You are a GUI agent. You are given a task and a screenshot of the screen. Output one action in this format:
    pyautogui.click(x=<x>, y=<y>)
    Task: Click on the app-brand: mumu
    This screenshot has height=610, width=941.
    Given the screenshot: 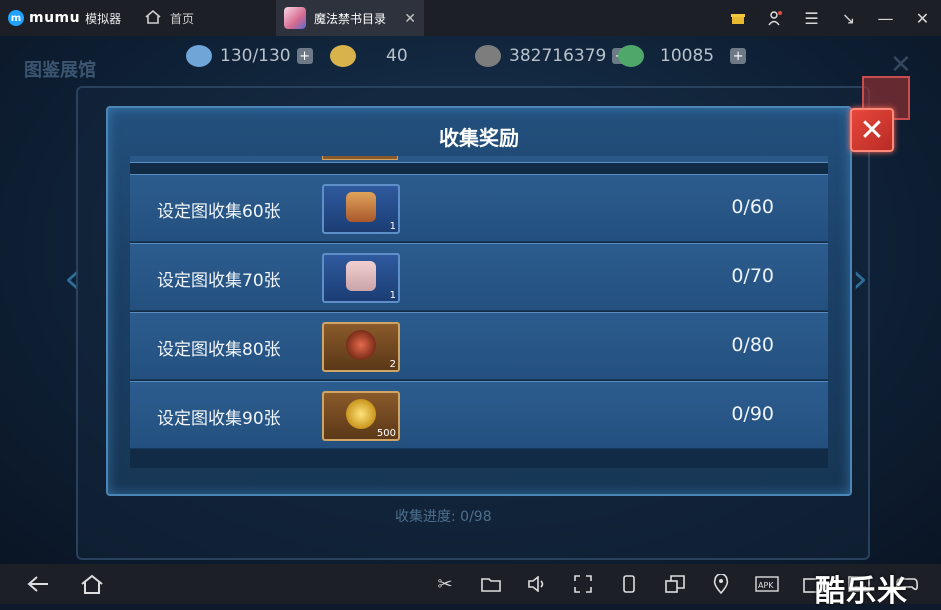 What is the action you would take?
    pyautogui.click(x=55, y=18)
    